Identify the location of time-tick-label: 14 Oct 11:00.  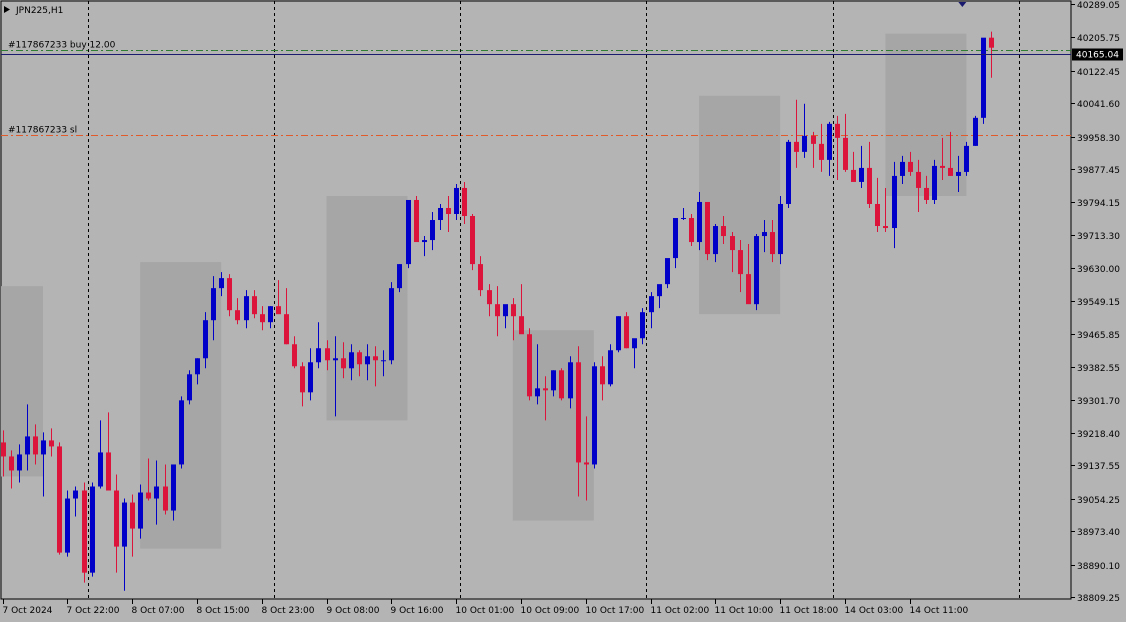
(939, 611).